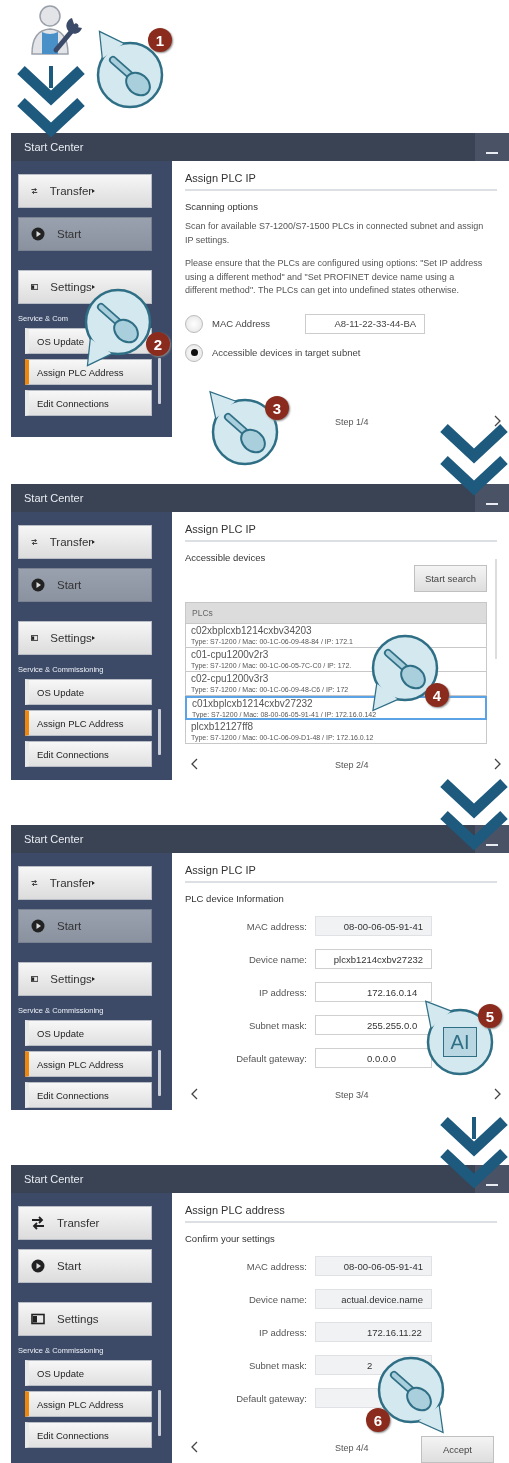 This screenshot has height=1463, width=509. Describe the element at coordinates (373, 1332) in the screenshot. I see `input-field: 172.16.11.22` at that location.